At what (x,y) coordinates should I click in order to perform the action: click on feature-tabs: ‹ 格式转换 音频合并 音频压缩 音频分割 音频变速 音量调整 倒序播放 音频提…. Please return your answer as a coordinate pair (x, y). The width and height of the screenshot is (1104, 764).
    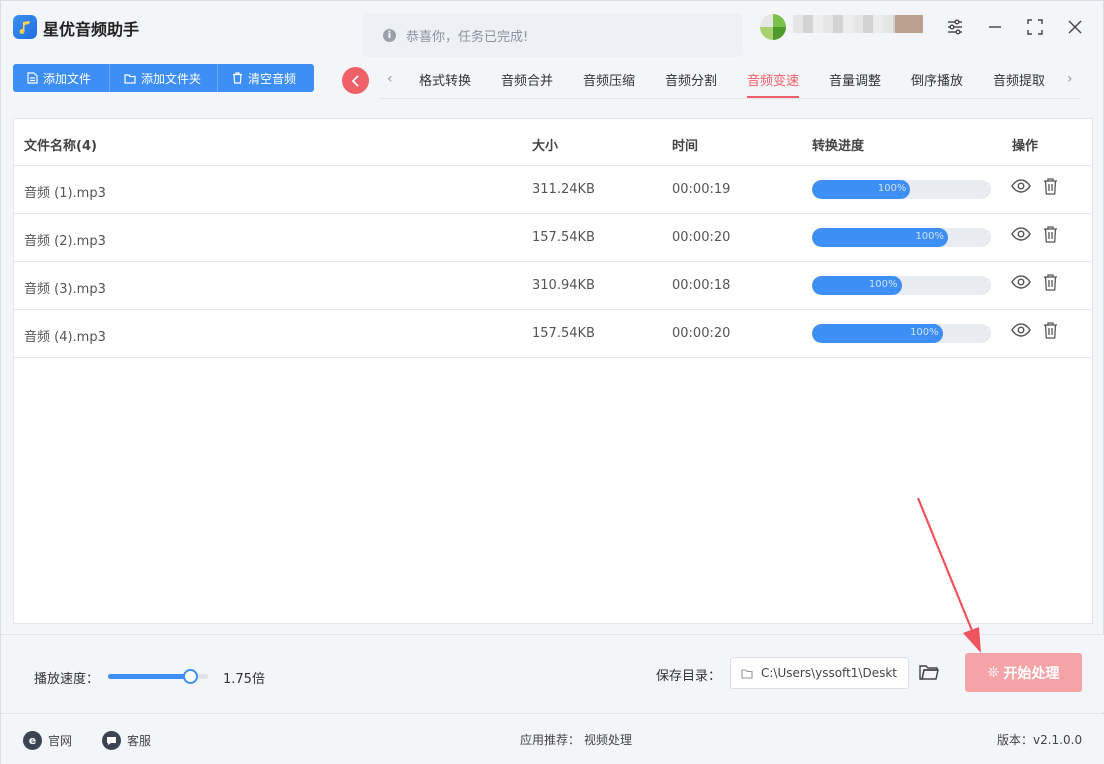
    Looking at the image, I should click on (729, 81).